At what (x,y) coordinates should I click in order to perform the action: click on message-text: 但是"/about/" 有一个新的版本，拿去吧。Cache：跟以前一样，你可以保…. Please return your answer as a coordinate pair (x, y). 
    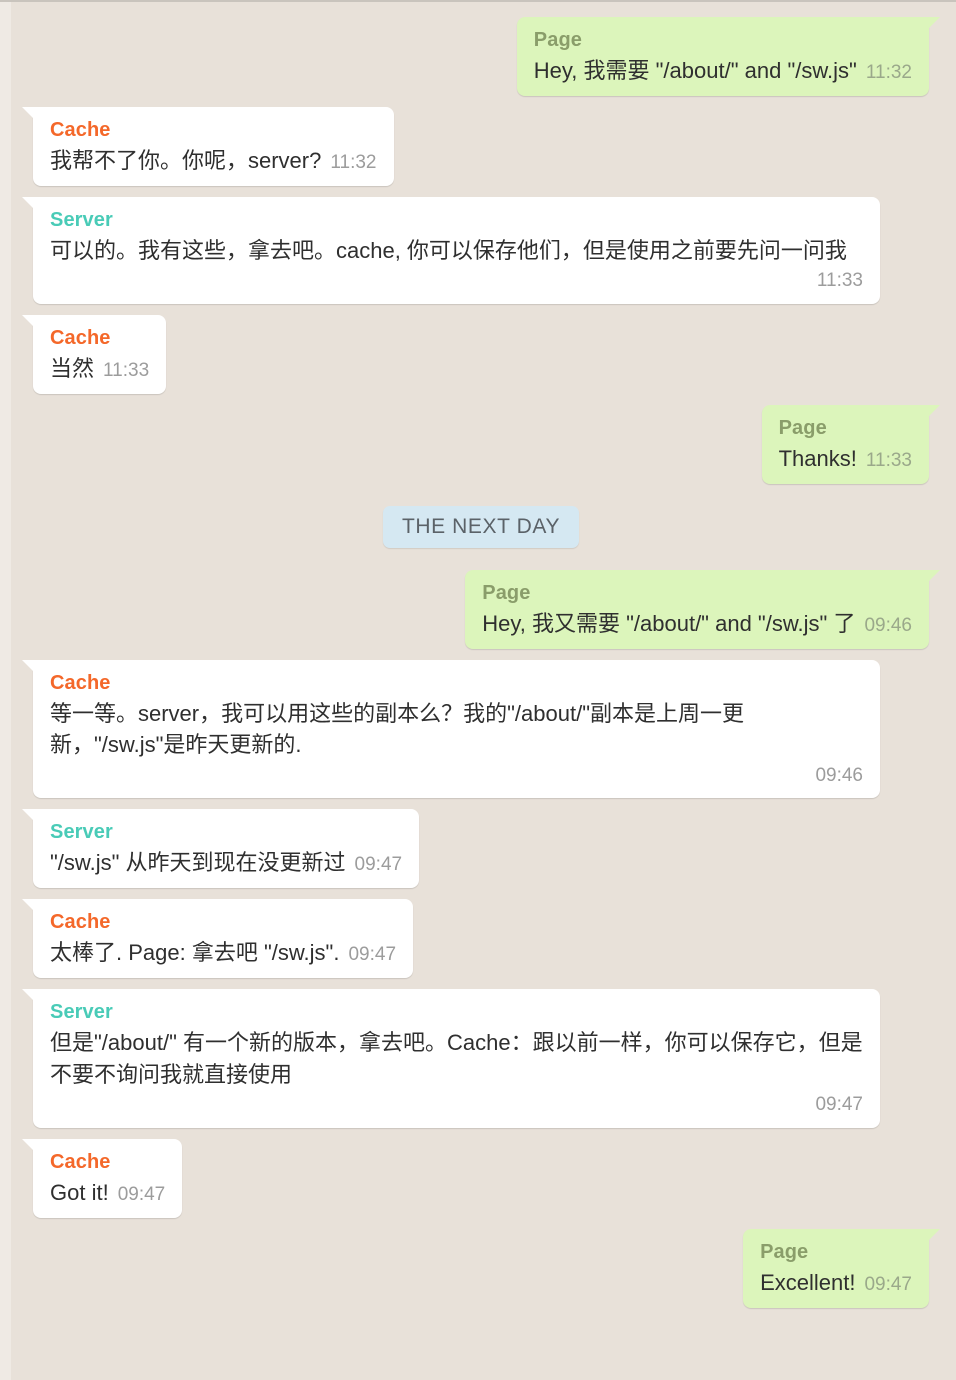
    Looking at the image, I should click on (456, 1058).